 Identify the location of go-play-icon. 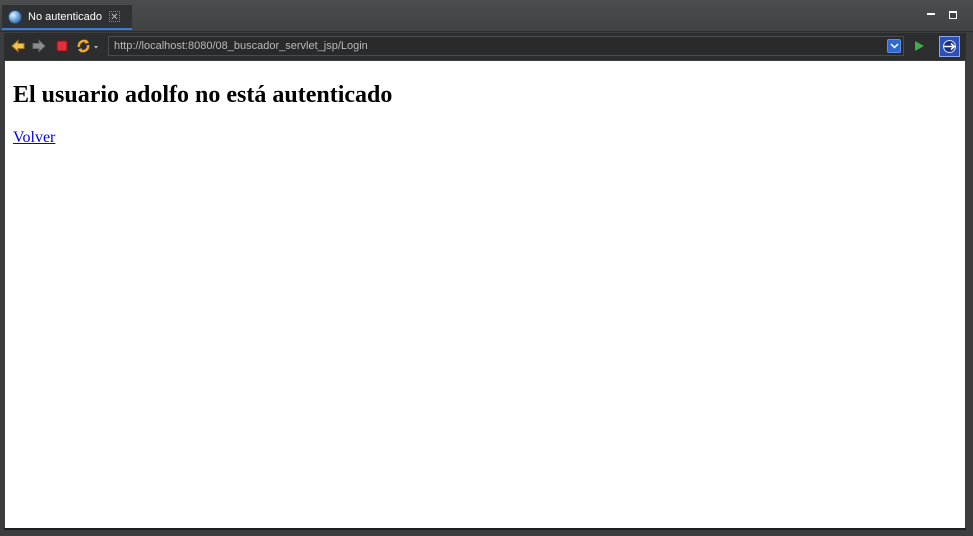
(919, 46).